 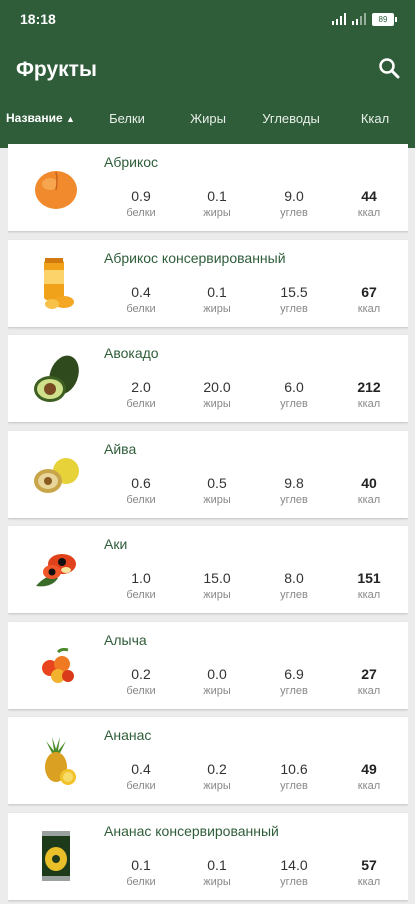 What do you see at coordinates (60, 761) in the screenshot?
I see `pineapple-icon` at bounding box center [60, 761].